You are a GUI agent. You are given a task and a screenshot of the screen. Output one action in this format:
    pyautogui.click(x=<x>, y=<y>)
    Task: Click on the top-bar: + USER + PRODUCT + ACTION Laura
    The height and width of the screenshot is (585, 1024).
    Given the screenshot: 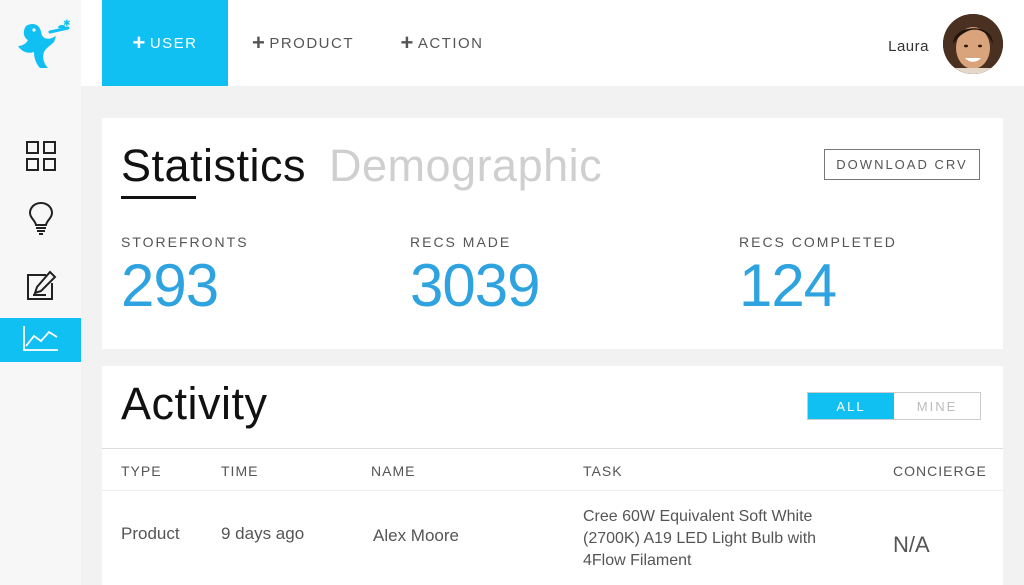 What is the action you would take?
    pyautogui.click(x=552, y=43)
    